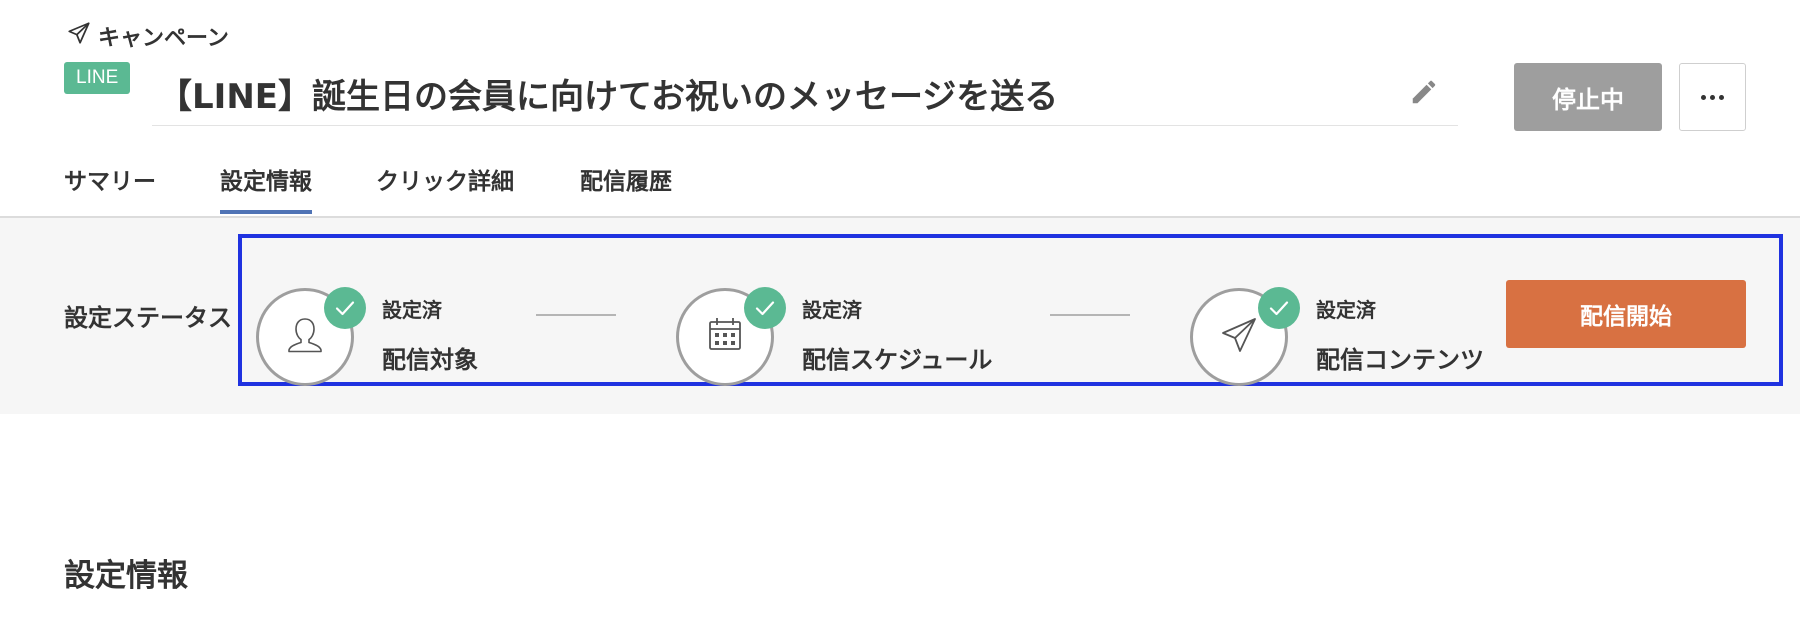 The height and width of the screenshot is (638, 1800). I want to click on edit-title-button, so click(1424, 94).